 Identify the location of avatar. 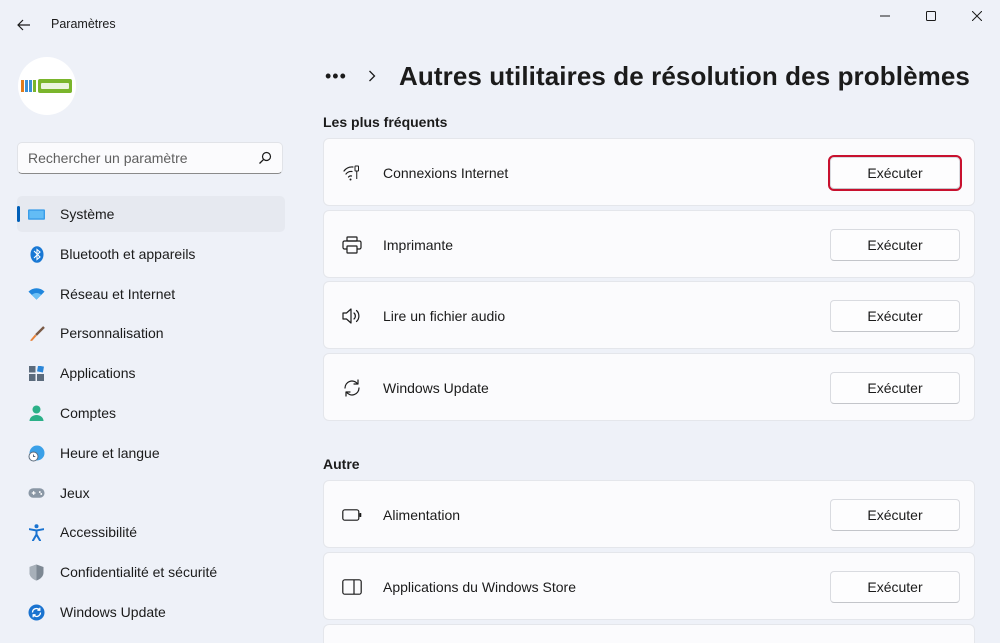
(47, 86).